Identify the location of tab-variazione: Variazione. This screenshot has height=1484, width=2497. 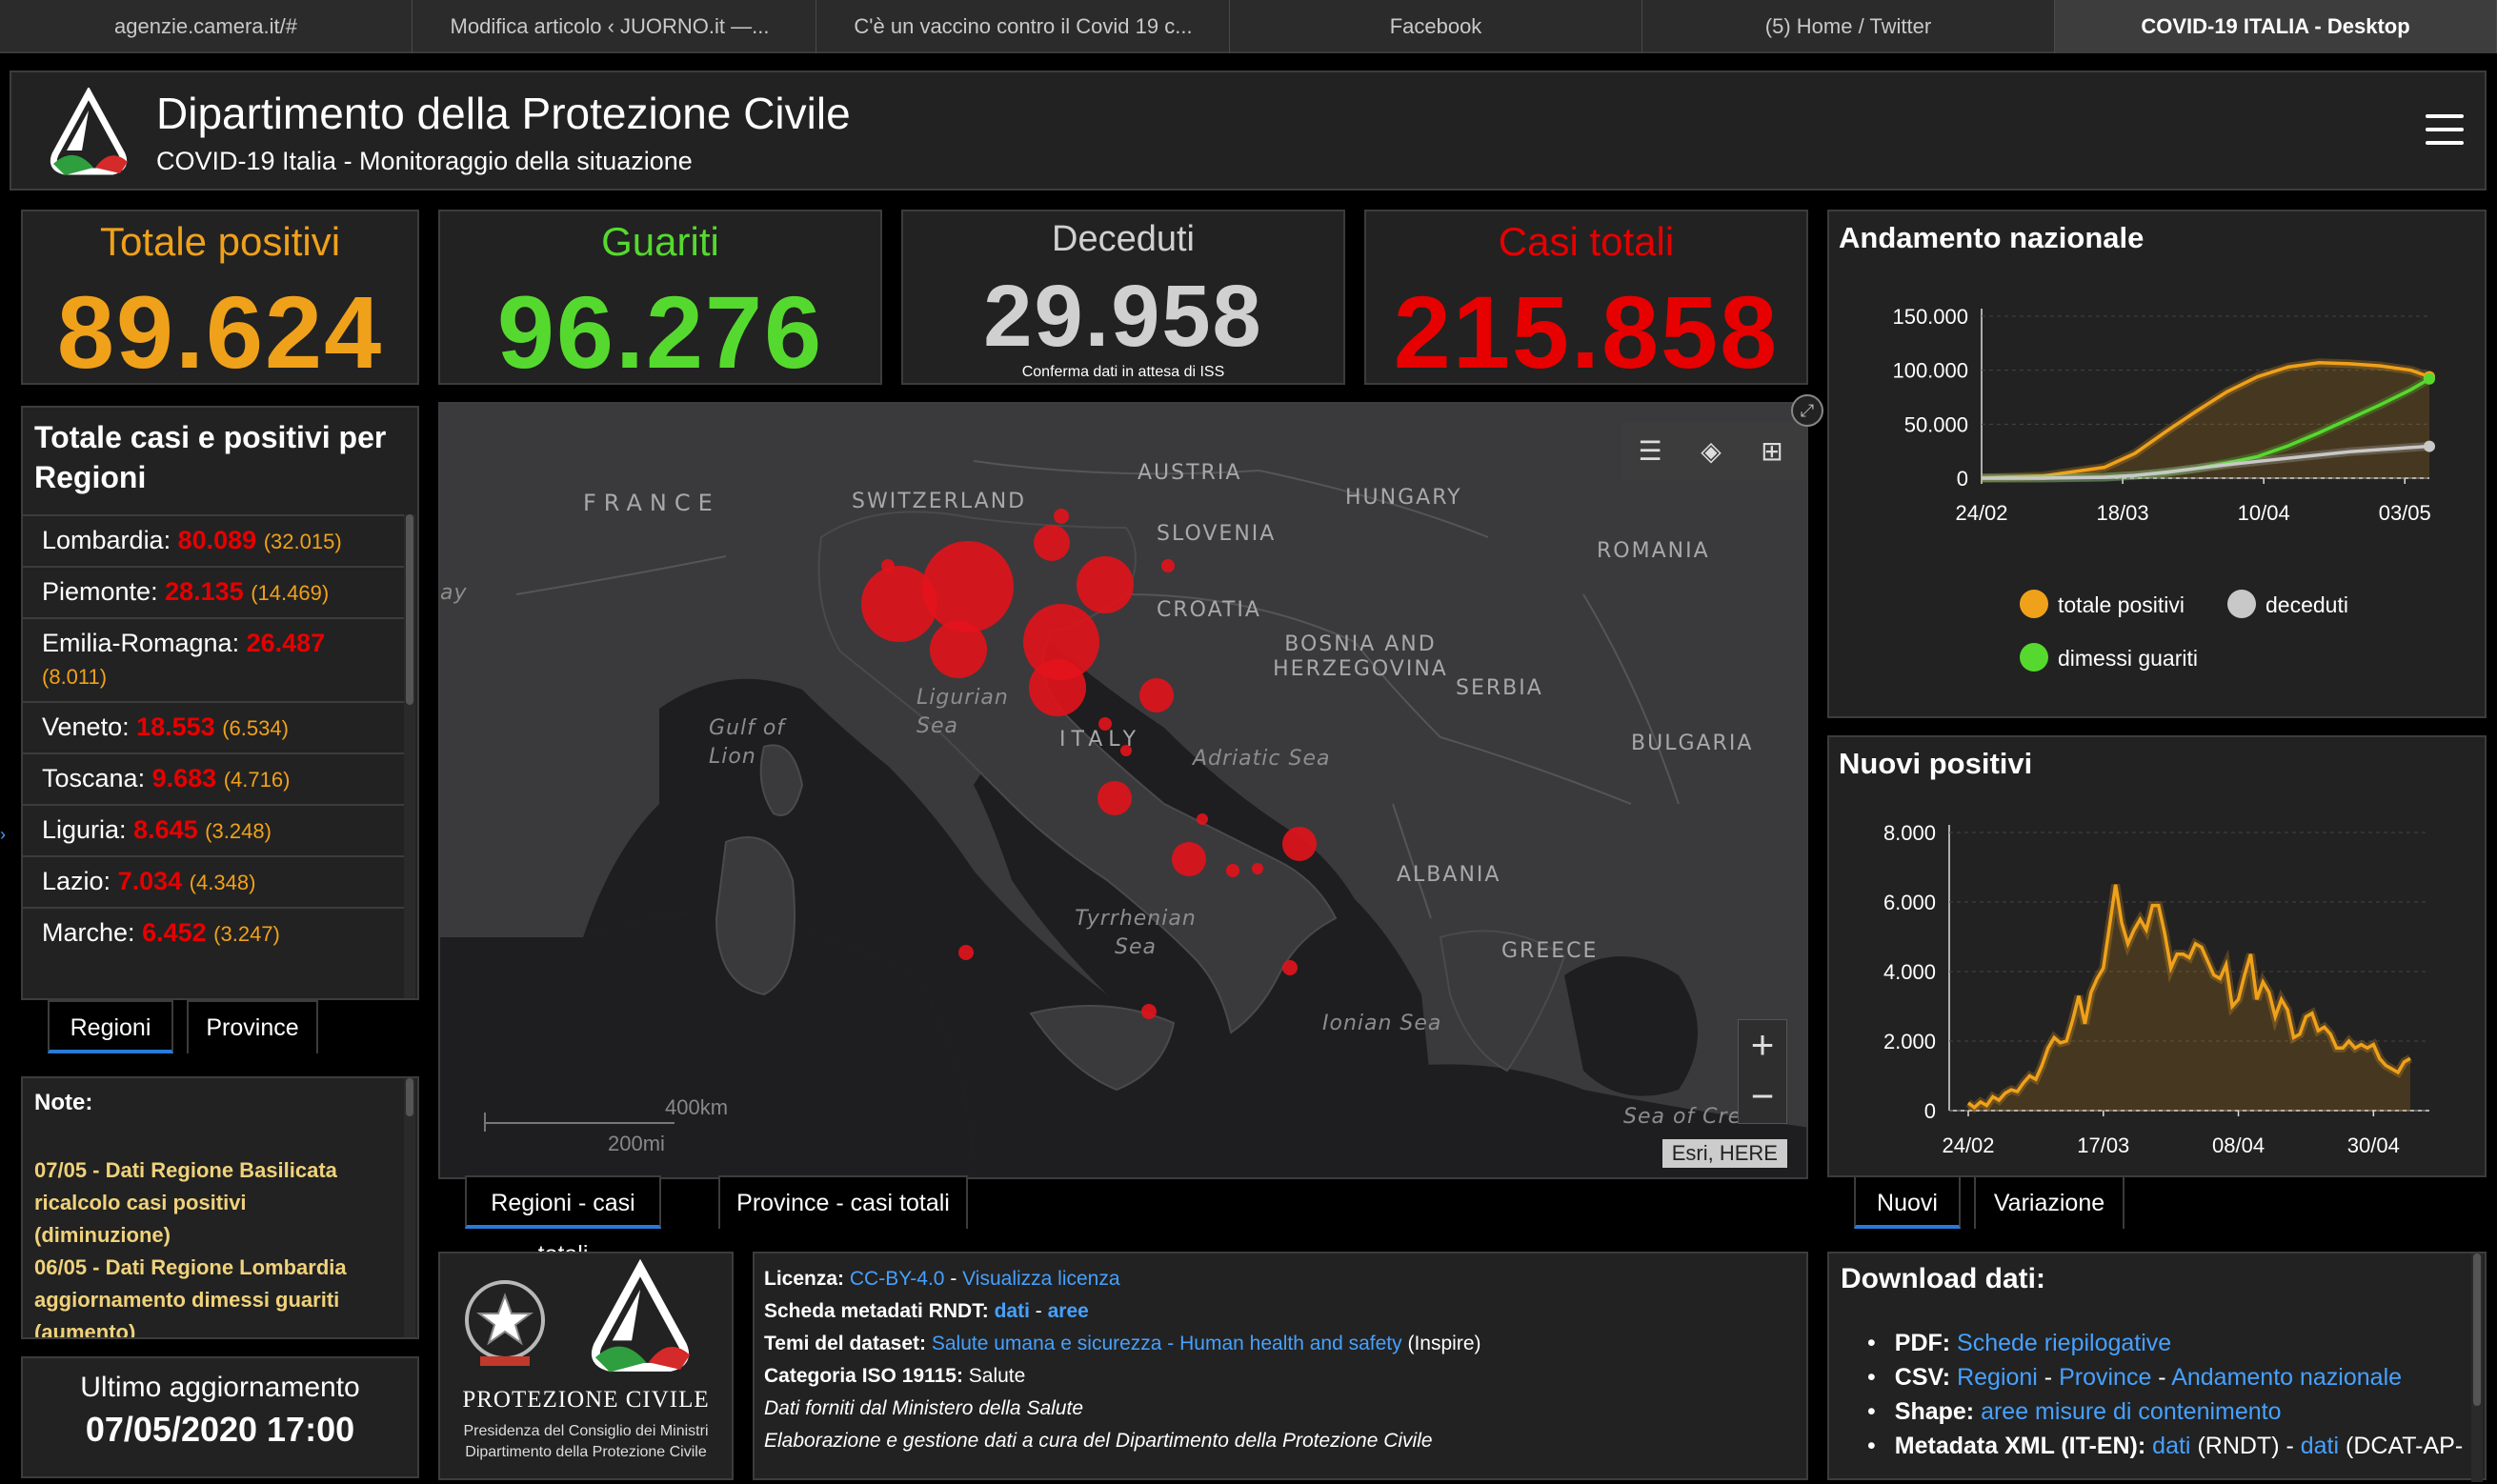
(2049, 1202).